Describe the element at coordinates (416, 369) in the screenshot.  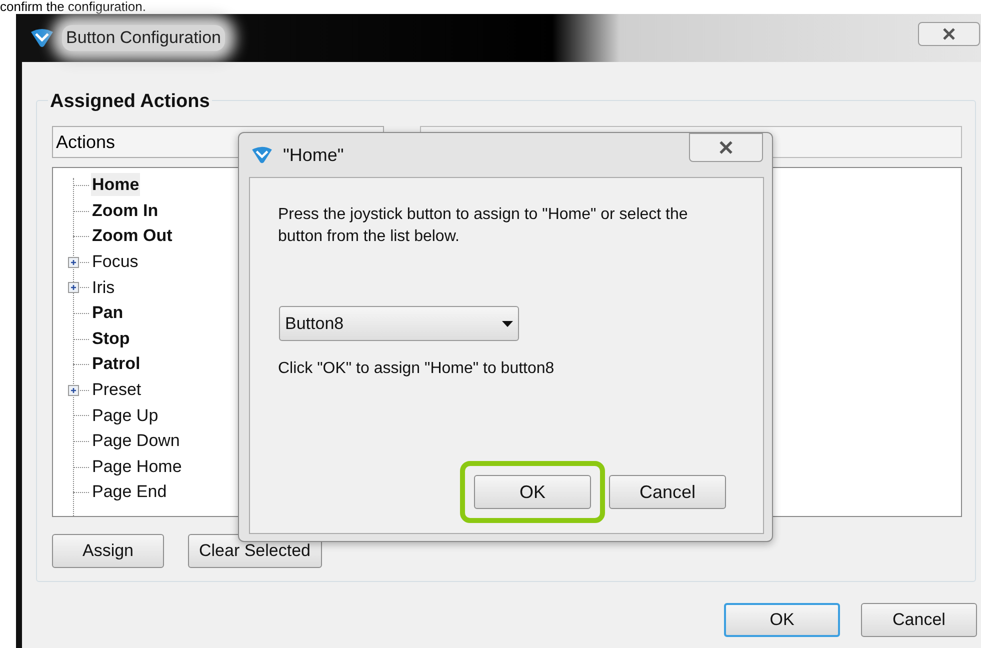
I see `hint-text: Click "OK" to assign "Home" to button8` at that location.